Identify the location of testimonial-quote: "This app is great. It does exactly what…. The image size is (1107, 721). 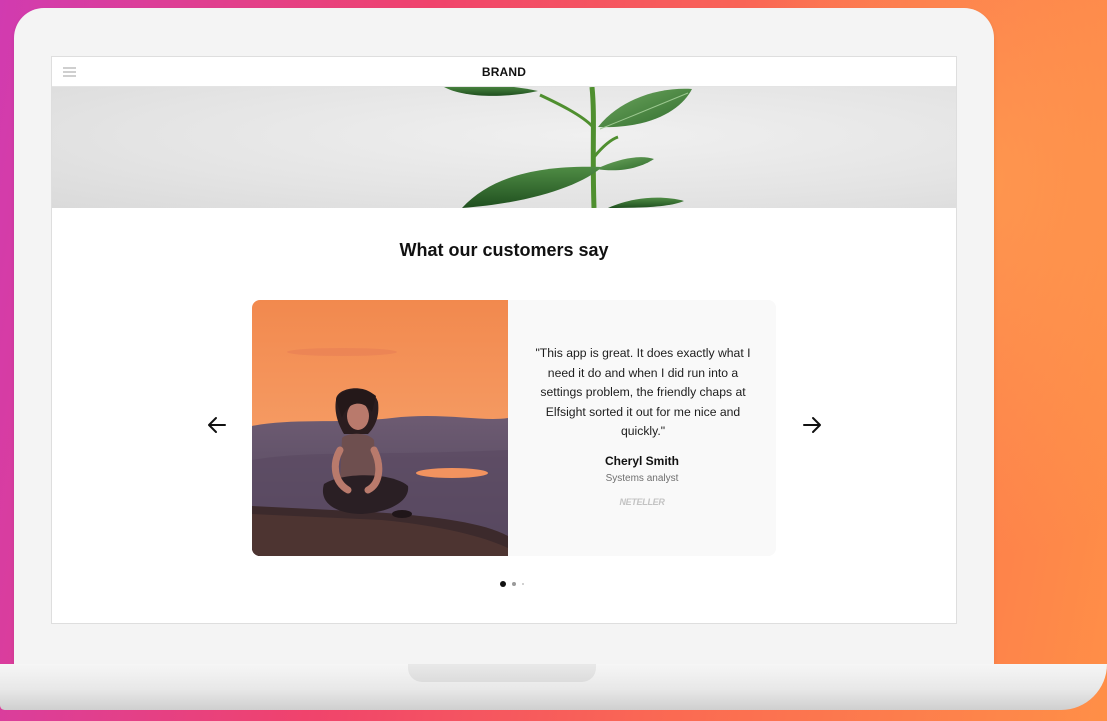
(643, 392).